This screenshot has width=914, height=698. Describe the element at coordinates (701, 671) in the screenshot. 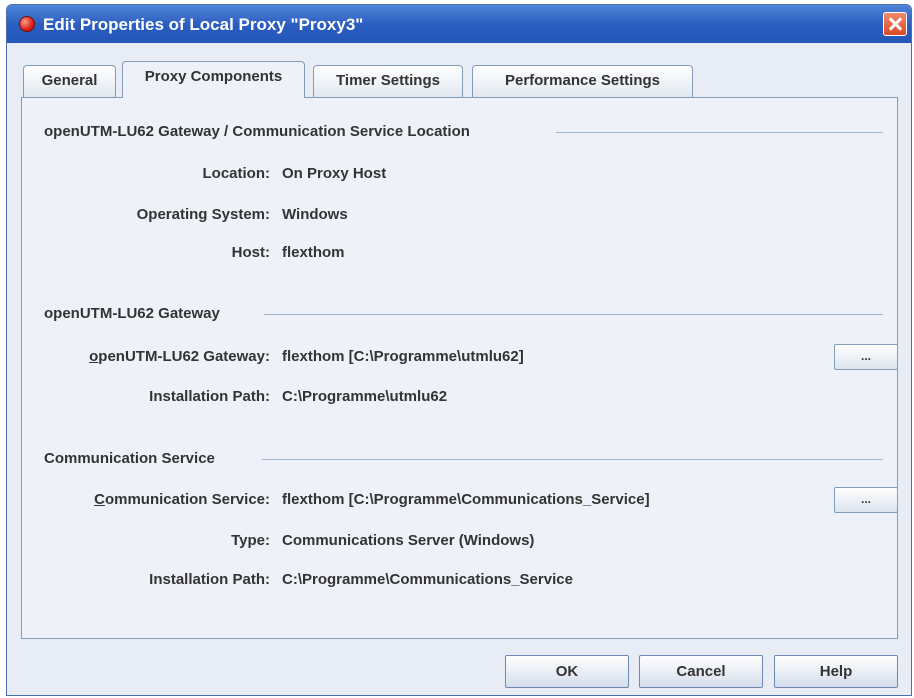

I see `cancel-button: Cancel` at that location.